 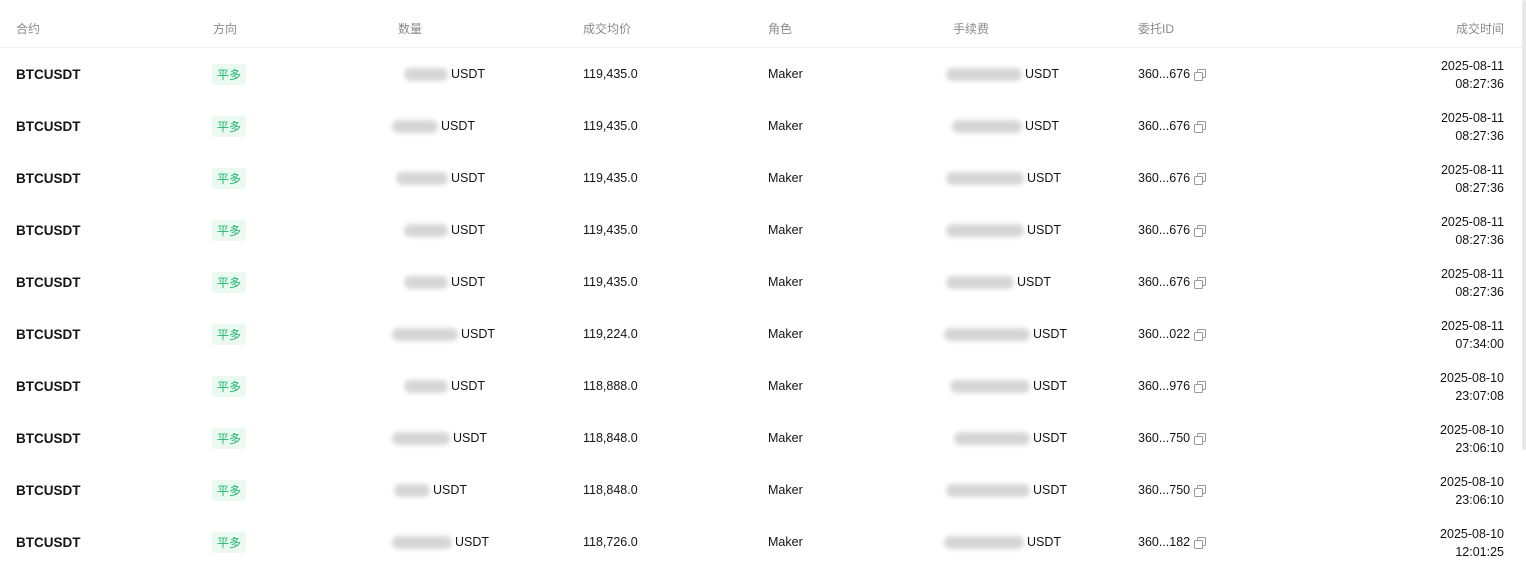 What do you see at coordinates (1479, 29) in the screenshot?
I see `header-time: 成交时间` at bounding box center [1479, 29].